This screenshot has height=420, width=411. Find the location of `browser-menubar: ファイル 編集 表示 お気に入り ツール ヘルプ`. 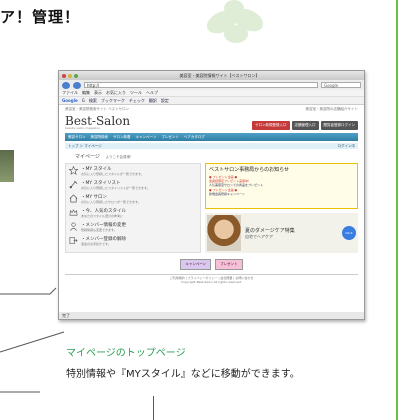

browser-menubar: ファイル 編集 表示 お気に入り ツール ヘルプ is located at coordinates (211, 93).